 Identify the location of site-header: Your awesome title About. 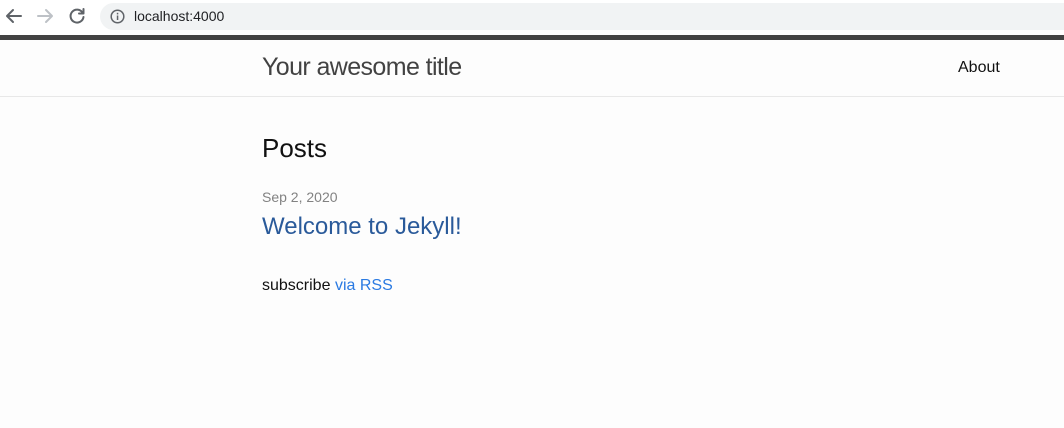
(532, 68).